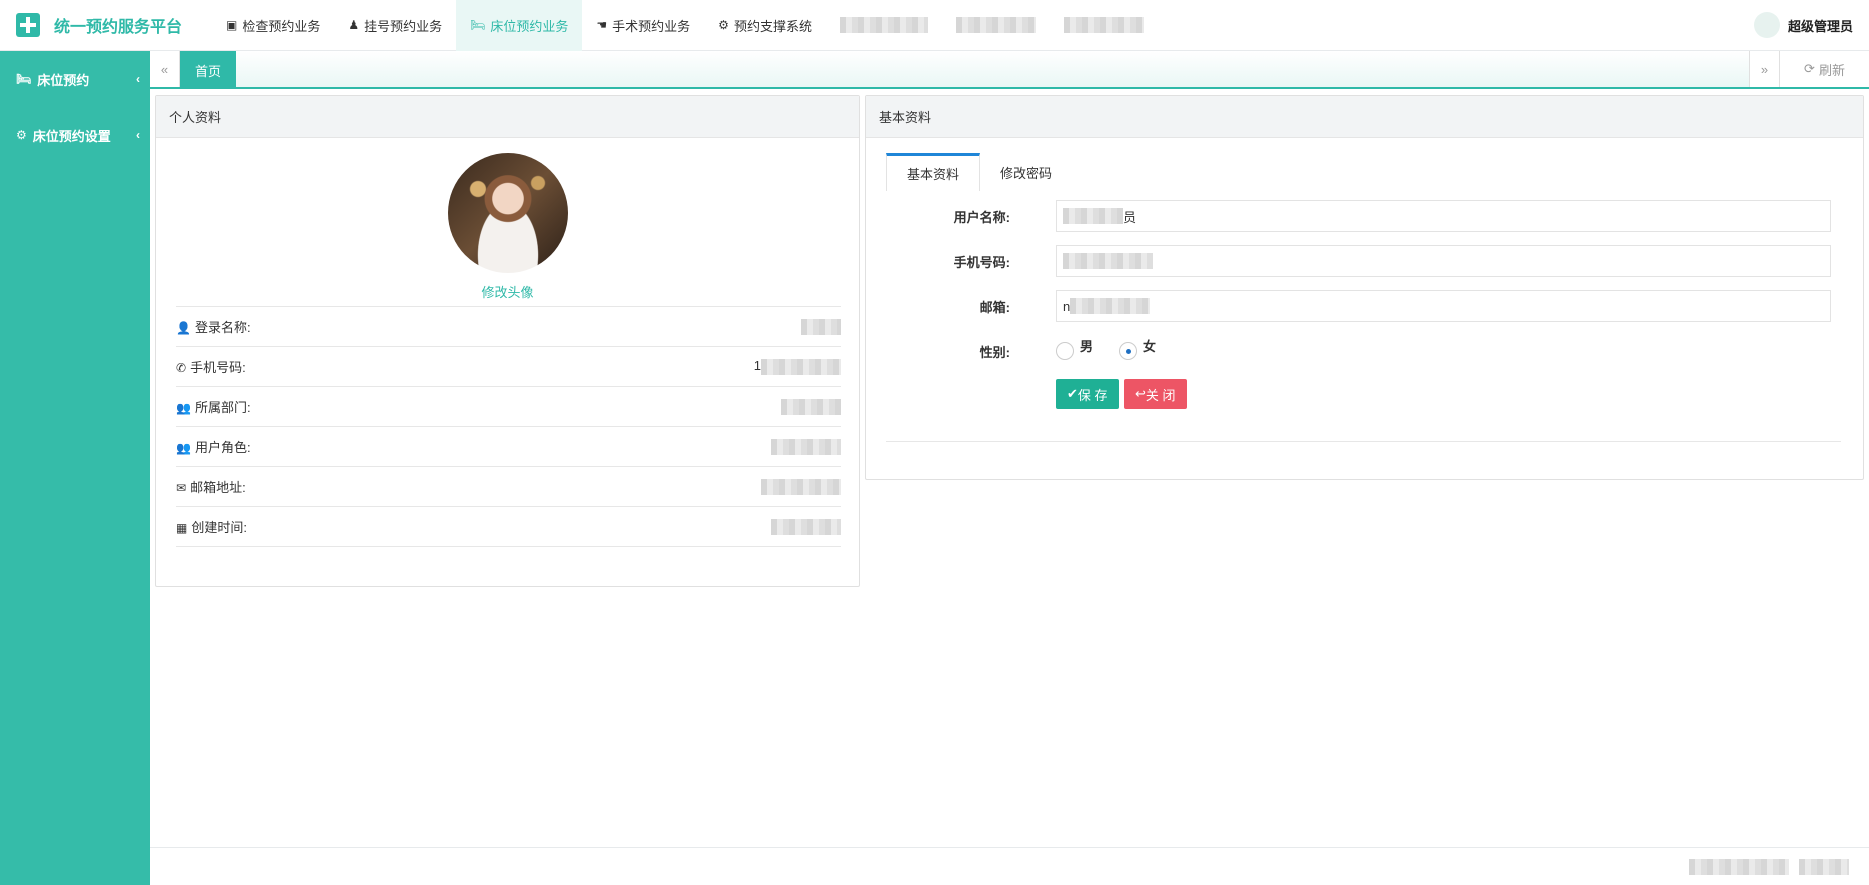  Describe the element at coordinates (994, 352) in the screenshot. I see `gender-label: 性别:` at that location.